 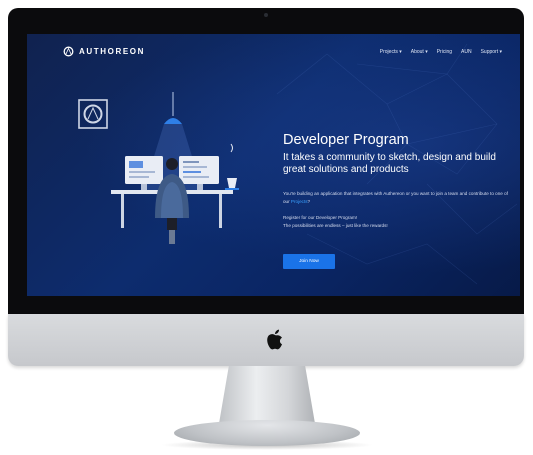 I want to click on monitor-stand, so click(x=267, y=397).